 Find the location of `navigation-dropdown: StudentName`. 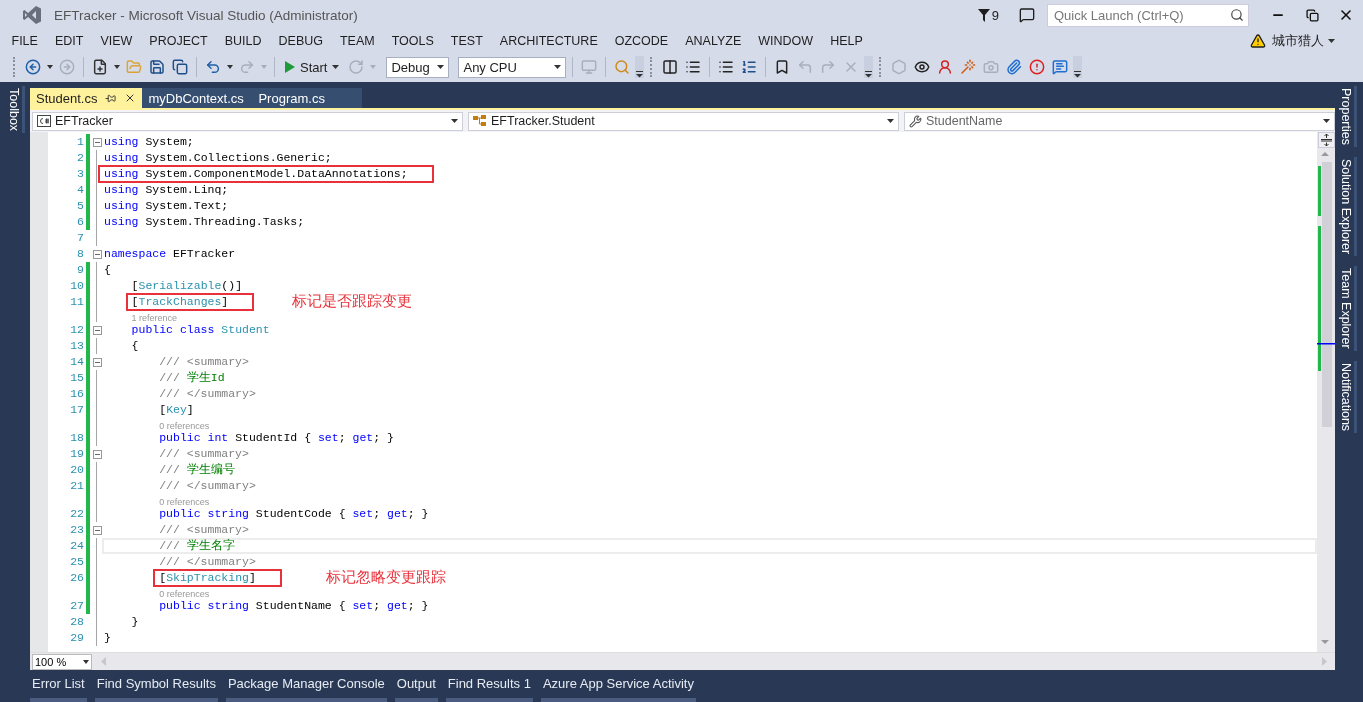

navigation-dropdown: StudentName is located at coordinates (1119, 121).